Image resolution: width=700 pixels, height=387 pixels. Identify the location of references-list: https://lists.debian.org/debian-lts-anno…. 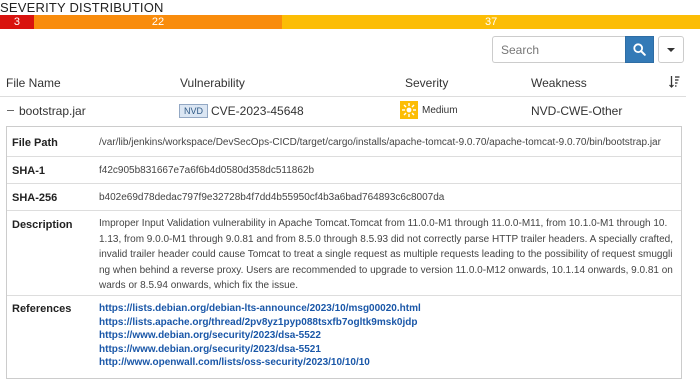
(260, 336).